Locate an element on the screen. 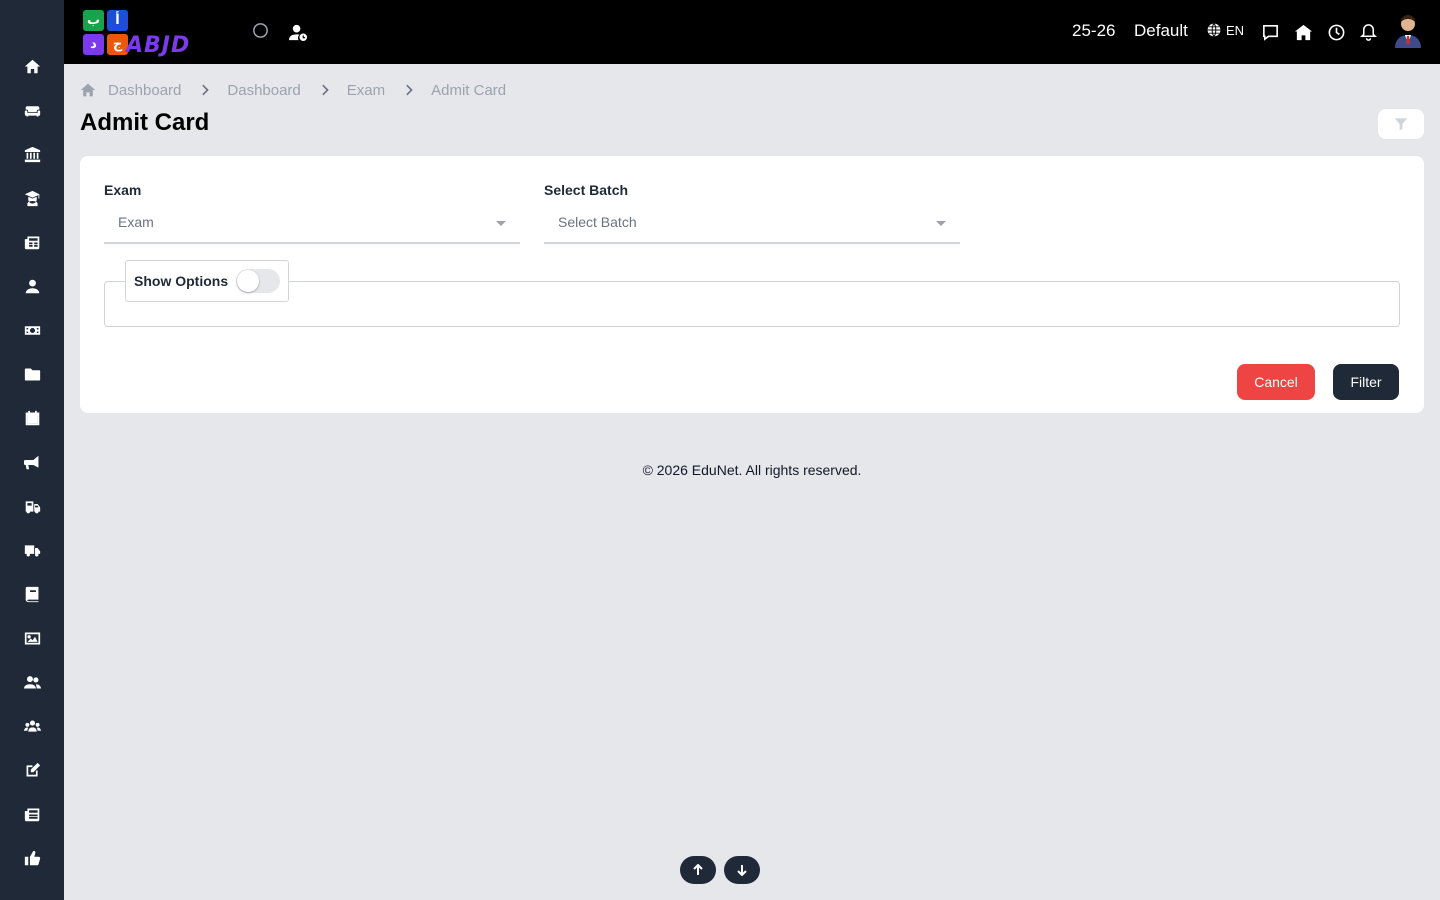  clock-icon is located at coordinates (1336, 32).